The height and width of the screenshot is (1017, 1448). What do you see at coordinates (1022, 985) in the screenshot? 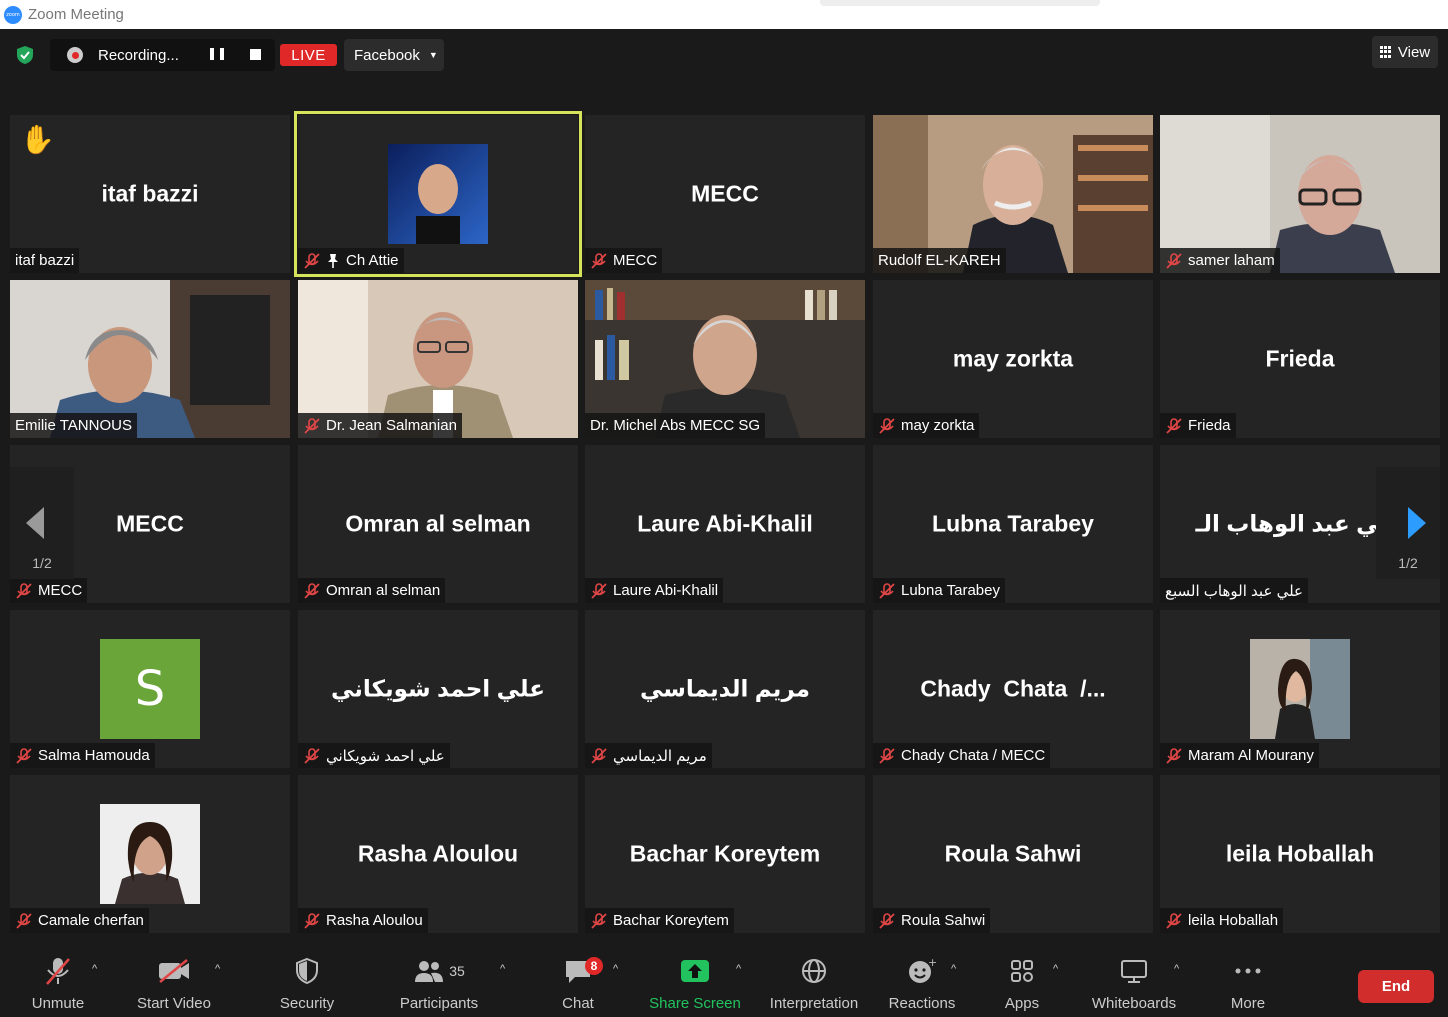
I see `apps-button: Apps` at bounding box center [1022, 985].